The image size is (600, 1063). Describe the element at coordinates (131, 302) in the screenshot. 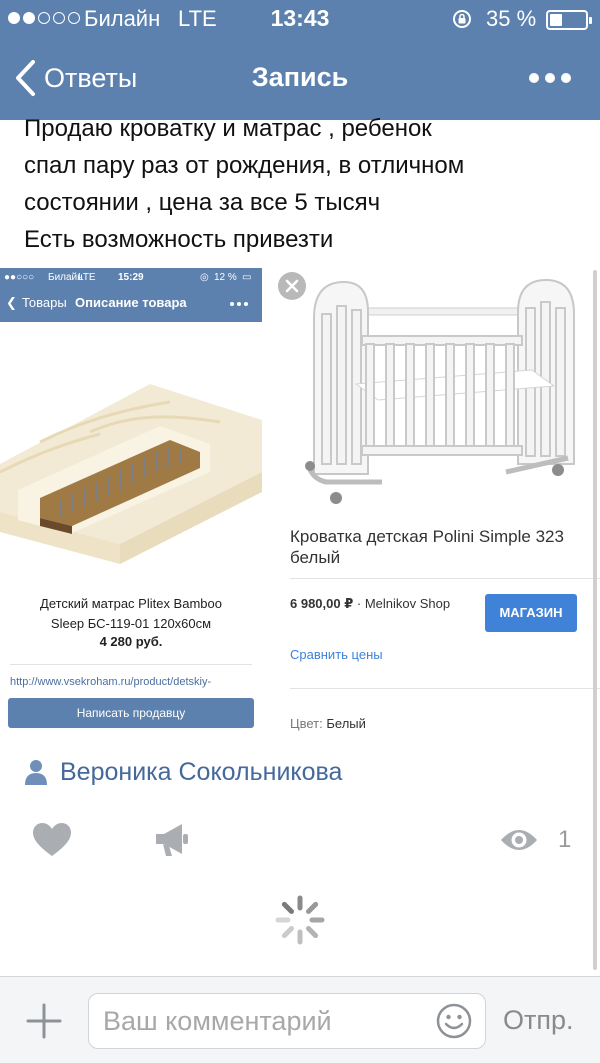

I see `embedded-title: Описание товара` at that location.